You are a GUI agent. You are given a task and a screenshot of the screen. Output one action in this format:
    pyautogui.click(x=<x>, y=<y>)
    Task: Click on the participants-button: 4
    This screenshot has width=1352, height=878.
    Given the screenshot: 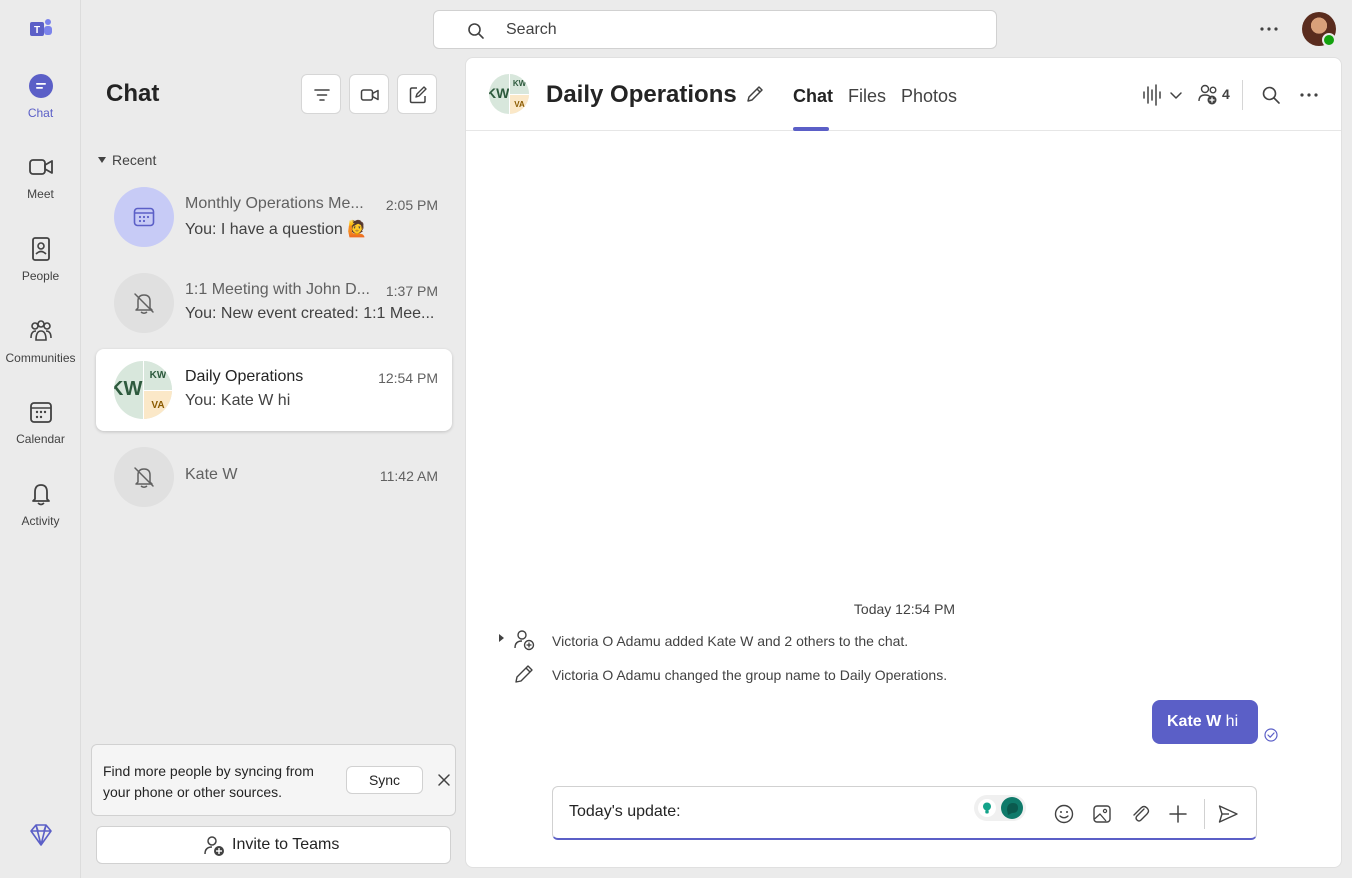 What is the action you would take?
    pyautogui.click(x=1216, y=95)
    